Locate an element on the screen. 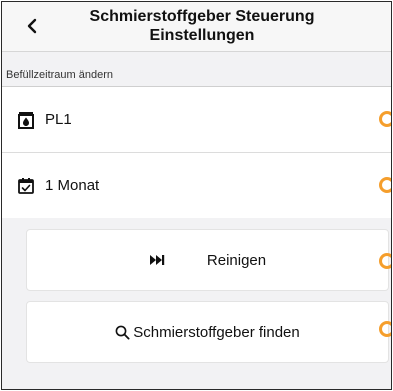  find-radio is located at coordinates (385, 329).